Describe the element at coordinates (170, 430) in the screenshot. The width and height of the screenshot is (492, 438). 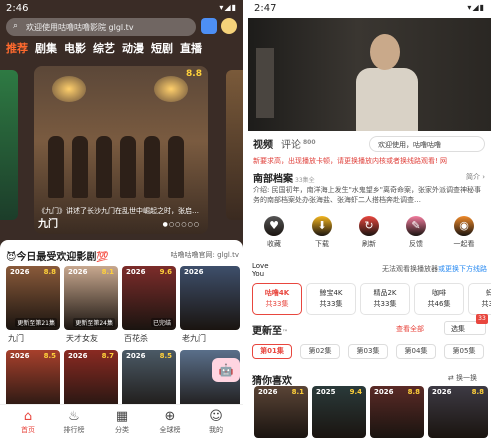
I see `nav-label: 全球榜` at that location.